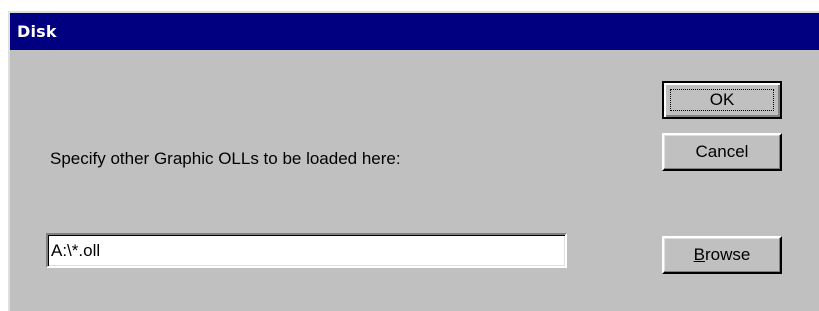  I want to click on browse-button: Browse, so click(722, 255).